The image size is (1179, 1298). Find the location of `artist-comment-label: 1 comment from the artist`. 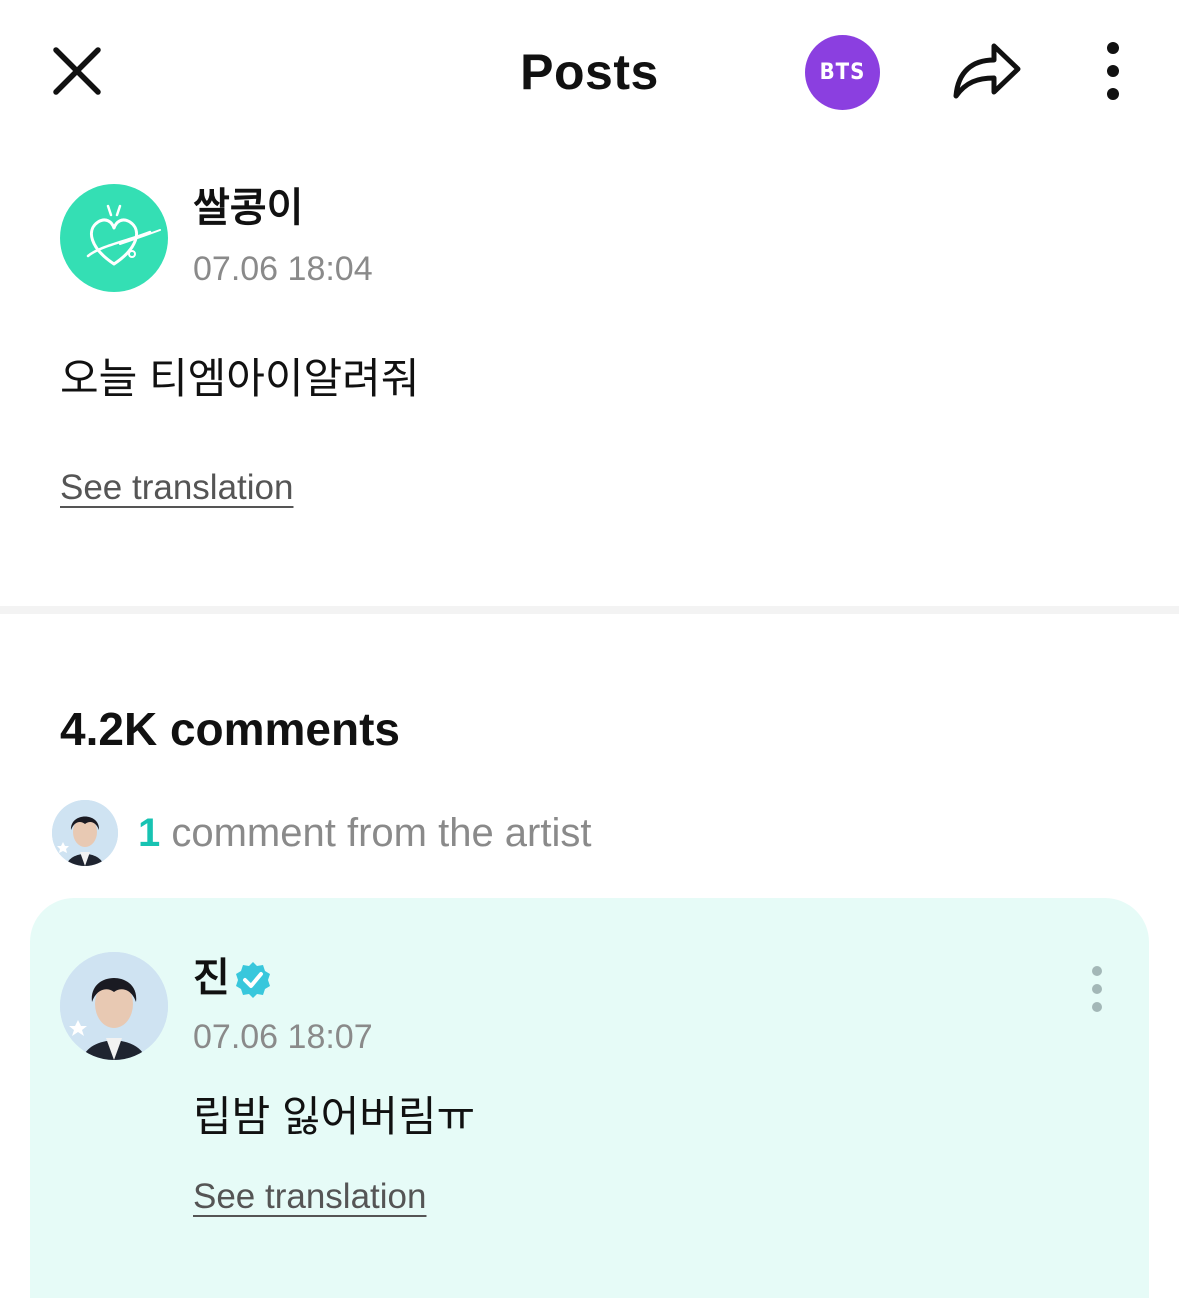

artist-comment-label: 1 comment from the artist is located at coordinates (364, 833).